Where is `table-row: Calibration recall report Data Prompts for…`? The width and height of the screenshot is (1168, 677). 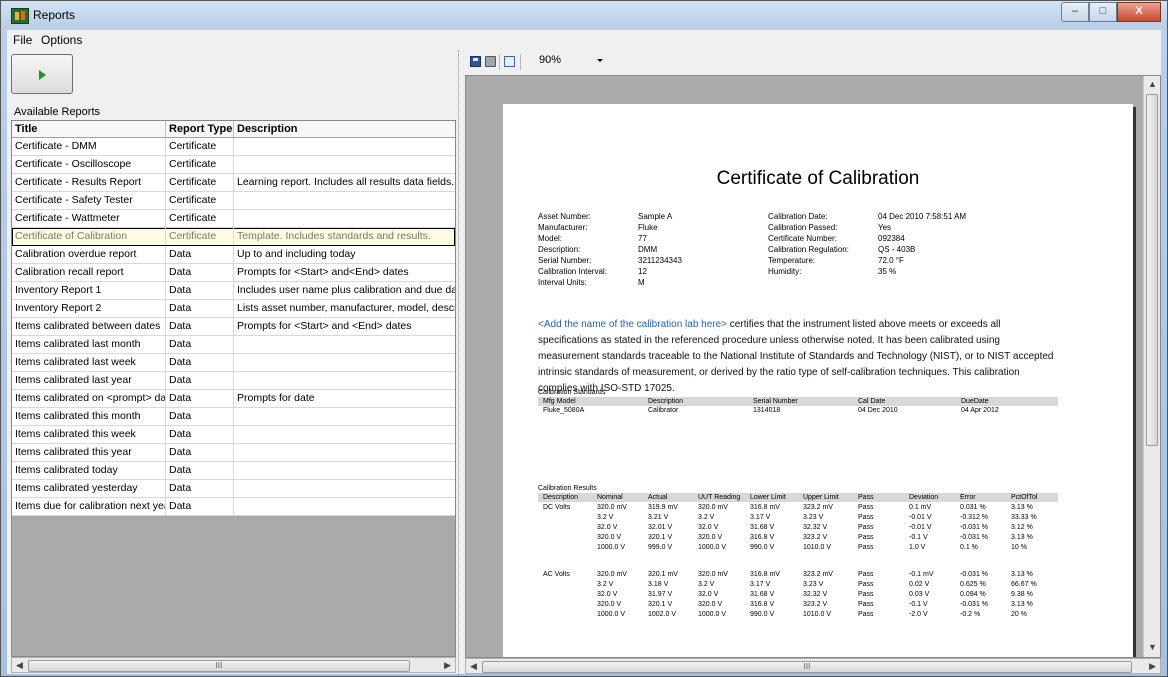
table-row: Calibration recall report Data Prompts for… is located at coordinates (233, 273).